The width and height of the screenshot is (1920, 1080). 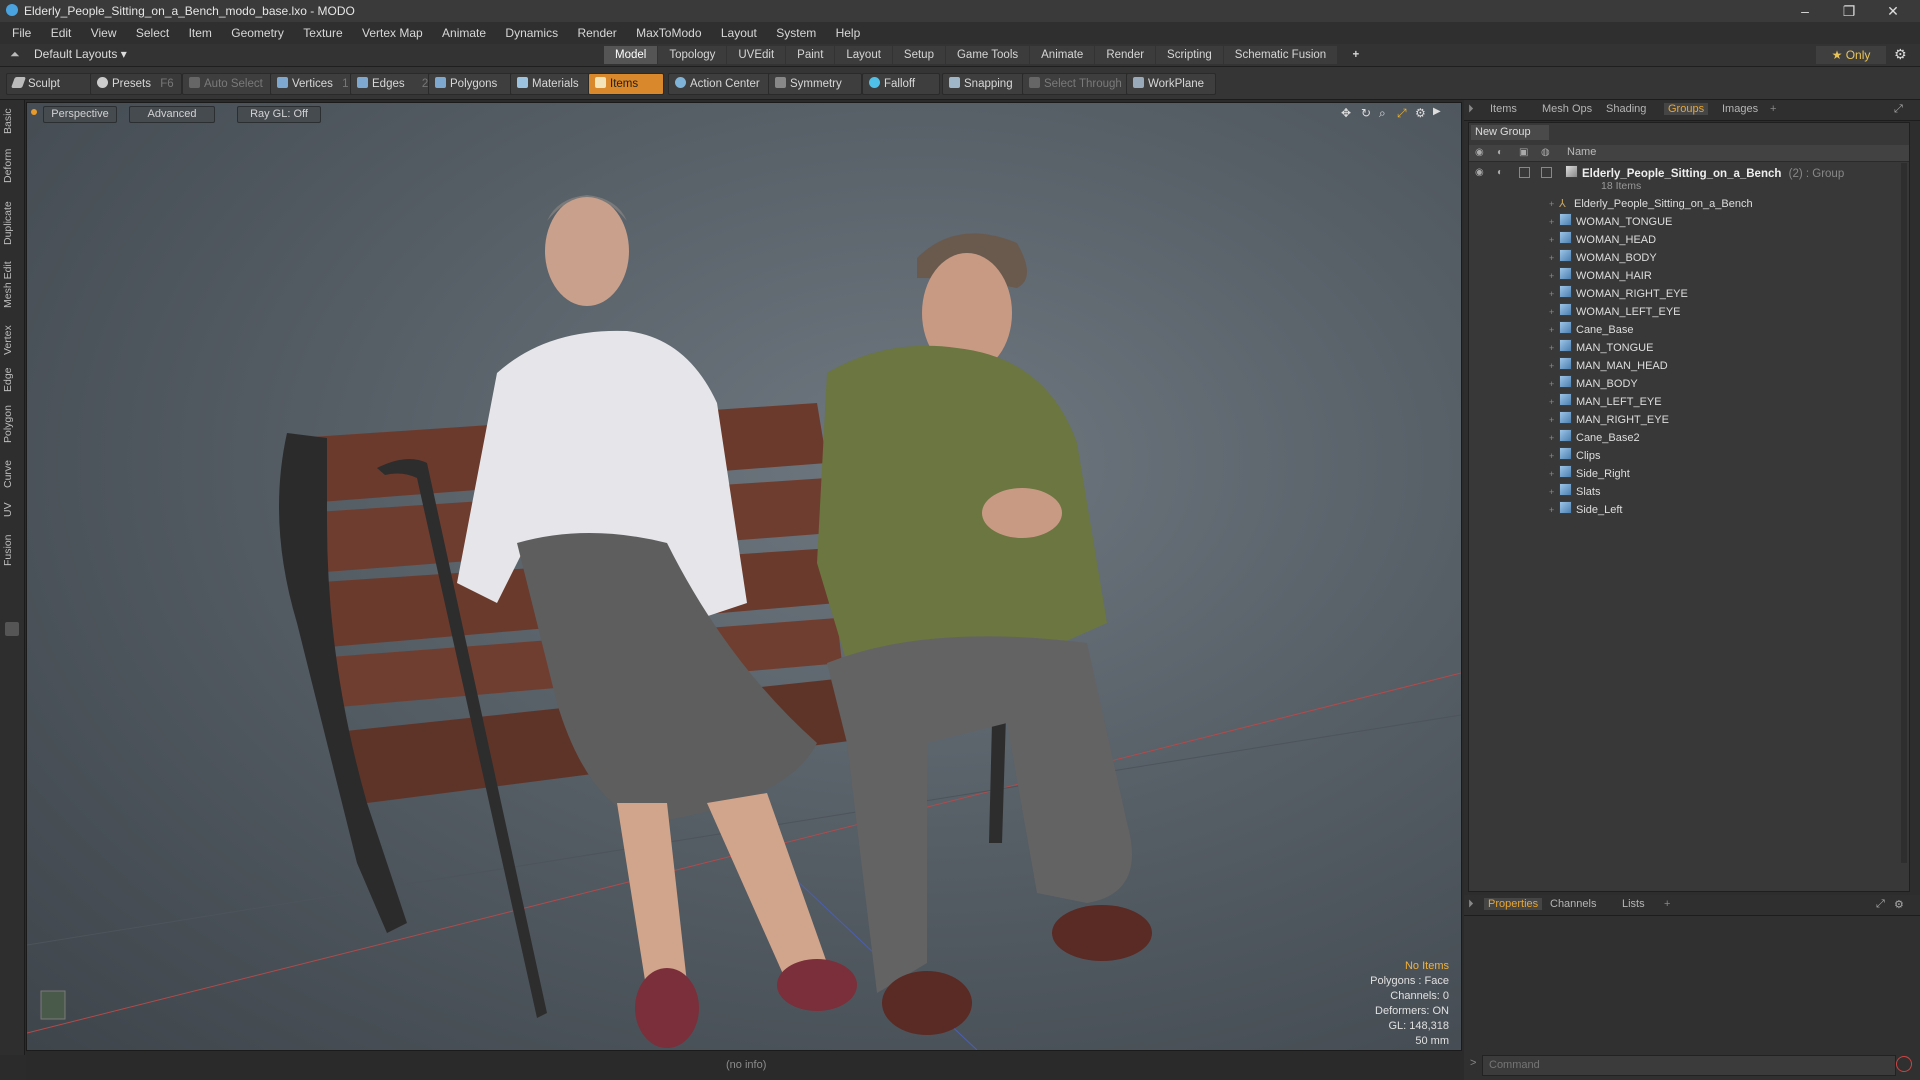 What do you see at coordinates (1601, 348) in the screenshot?
I see `list-item: + MAN_TONGUE` at bounding box center [1601, 348].